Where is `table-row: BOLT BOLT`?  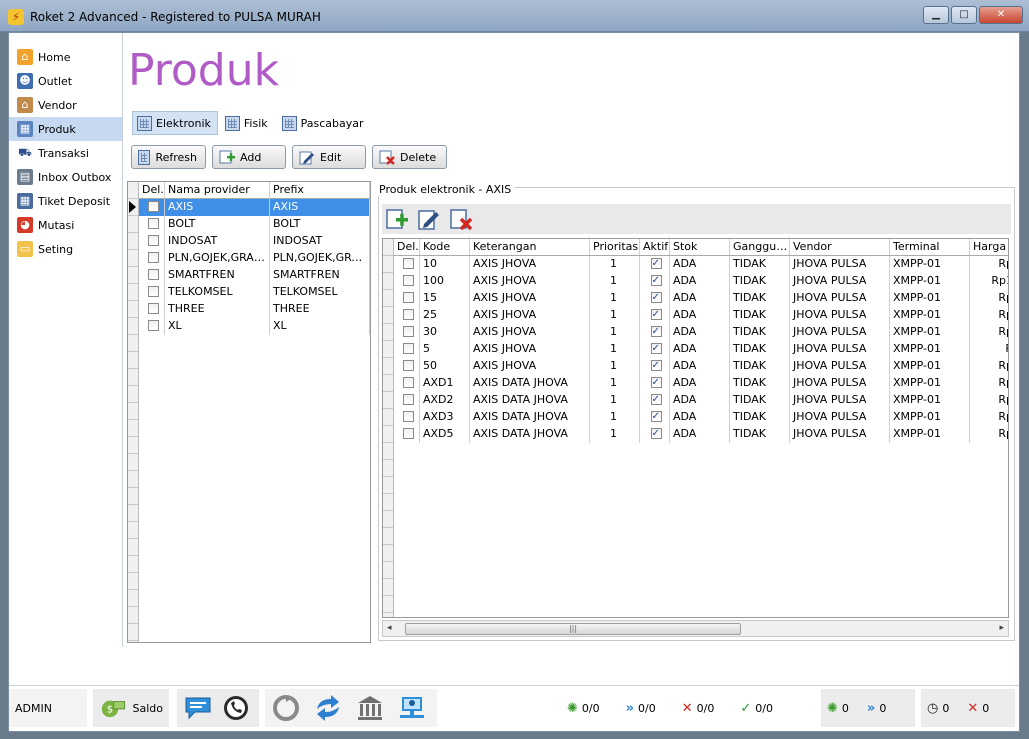
table-row: BOLT BOLT is located at coordinates (254, 224).